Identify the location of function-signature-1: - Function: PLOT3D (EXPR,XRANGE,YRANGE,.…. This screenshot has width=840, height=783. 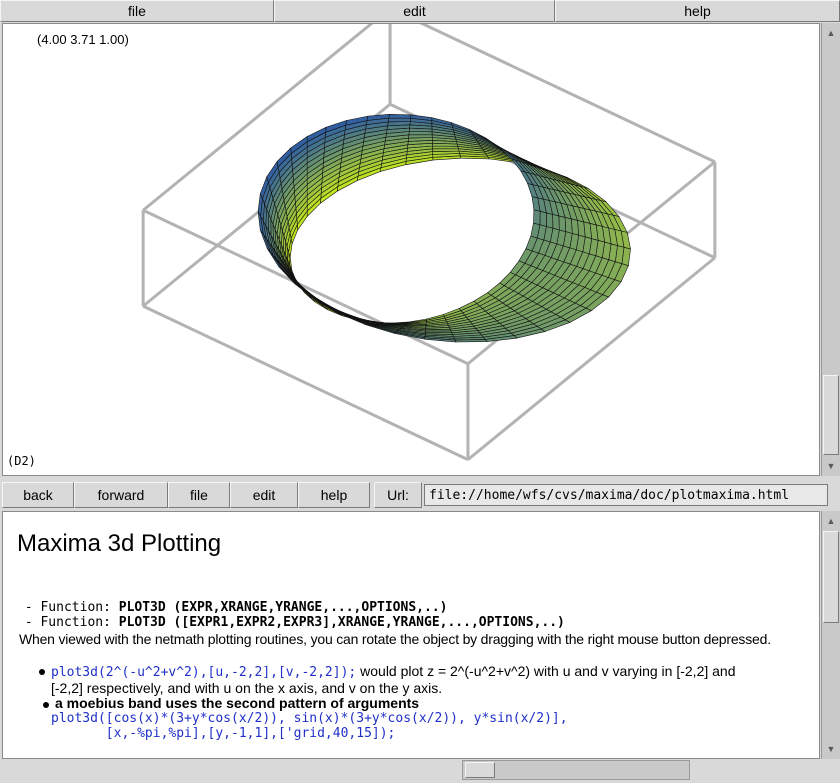
(232, 607).